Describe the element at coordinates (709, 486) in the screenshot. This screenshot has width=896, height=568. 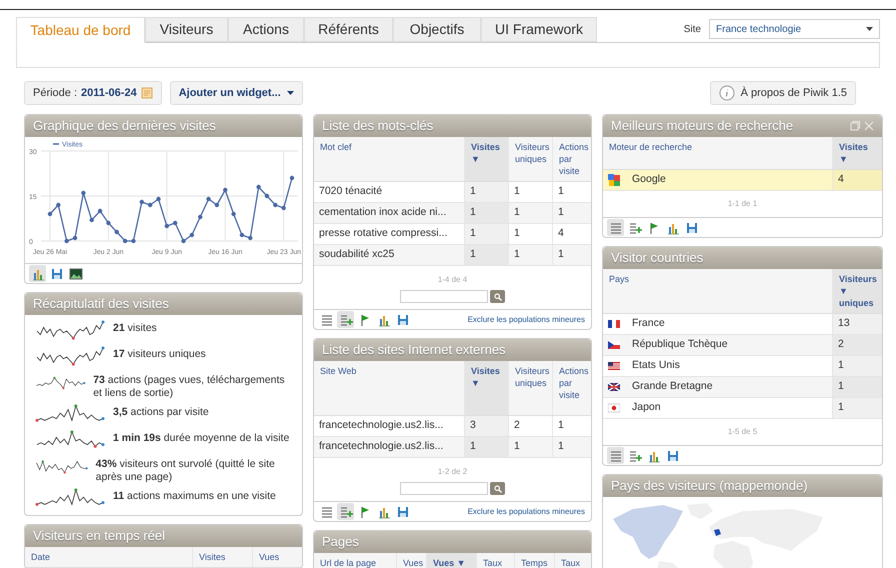
I see `widget-title: Pays des visiteurs (mappemonde)` at that location.